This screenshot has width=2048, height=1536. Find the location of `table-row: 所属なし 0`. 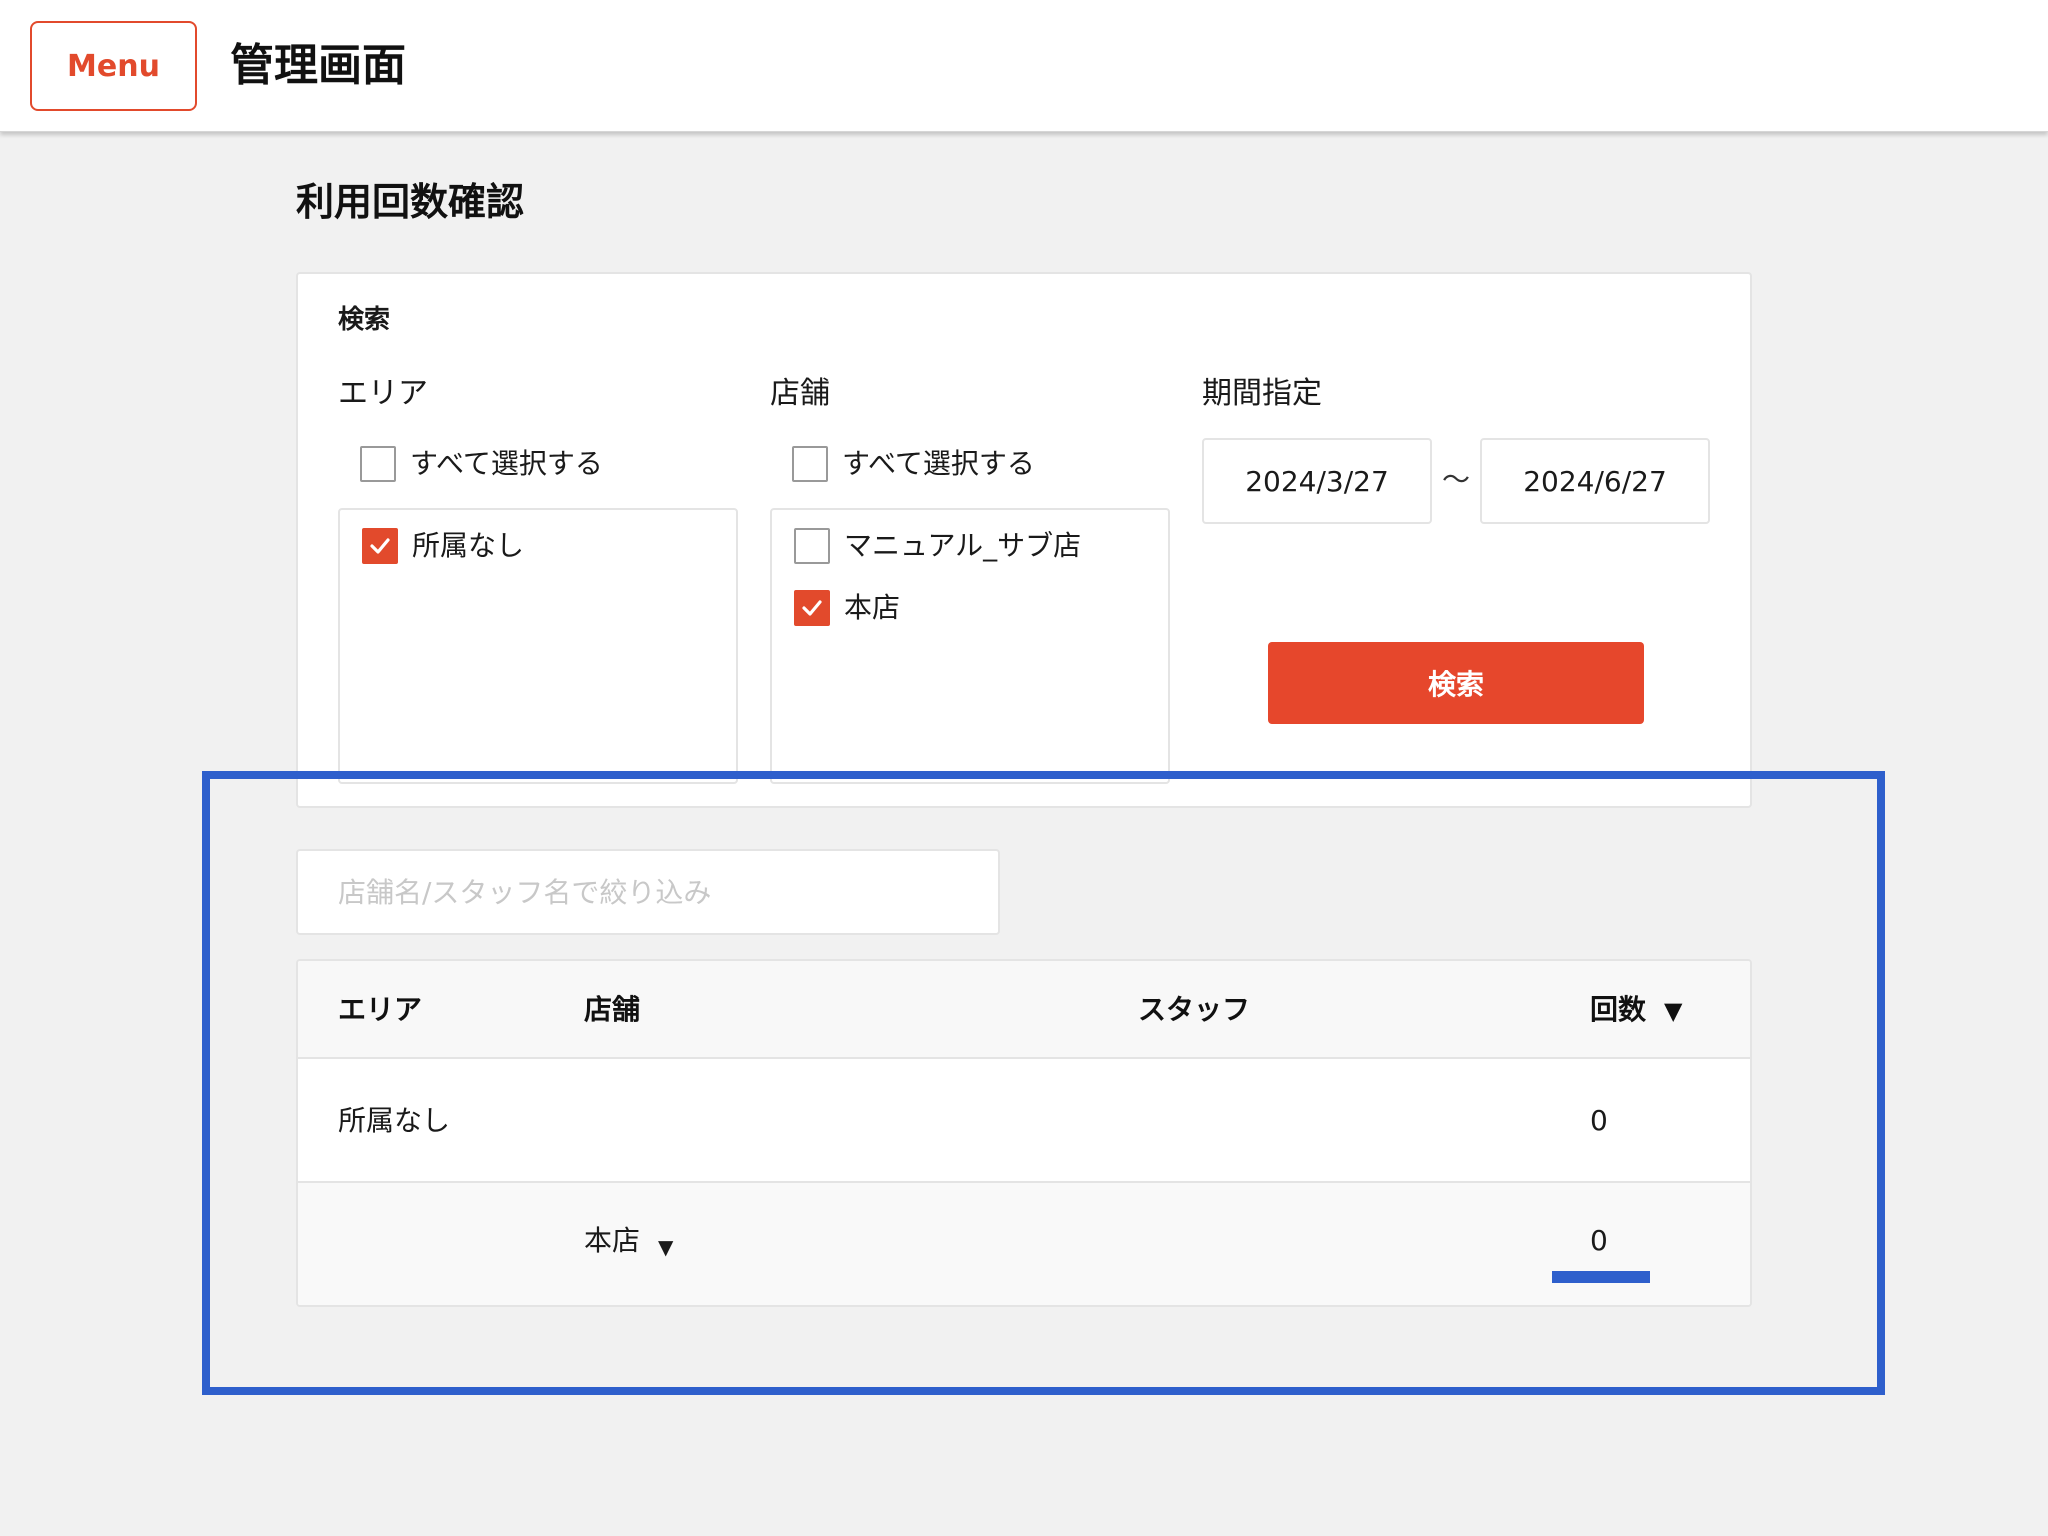

table-row: 所属なし 0 is located at coordinates (1024, 1121).